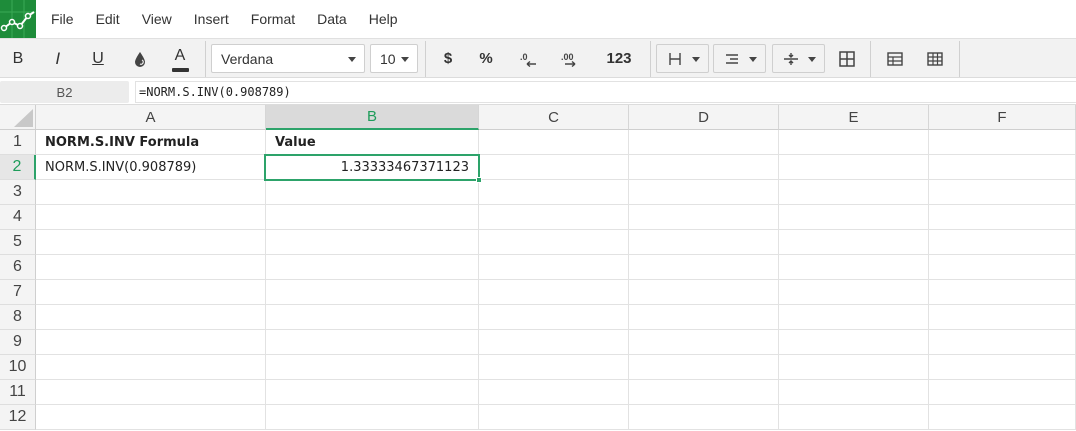 The width and height of the screenshot is (1076, 431). Describe the element at coordinates (151, 267) in the screenshot. I see `cell-a6` at that location.